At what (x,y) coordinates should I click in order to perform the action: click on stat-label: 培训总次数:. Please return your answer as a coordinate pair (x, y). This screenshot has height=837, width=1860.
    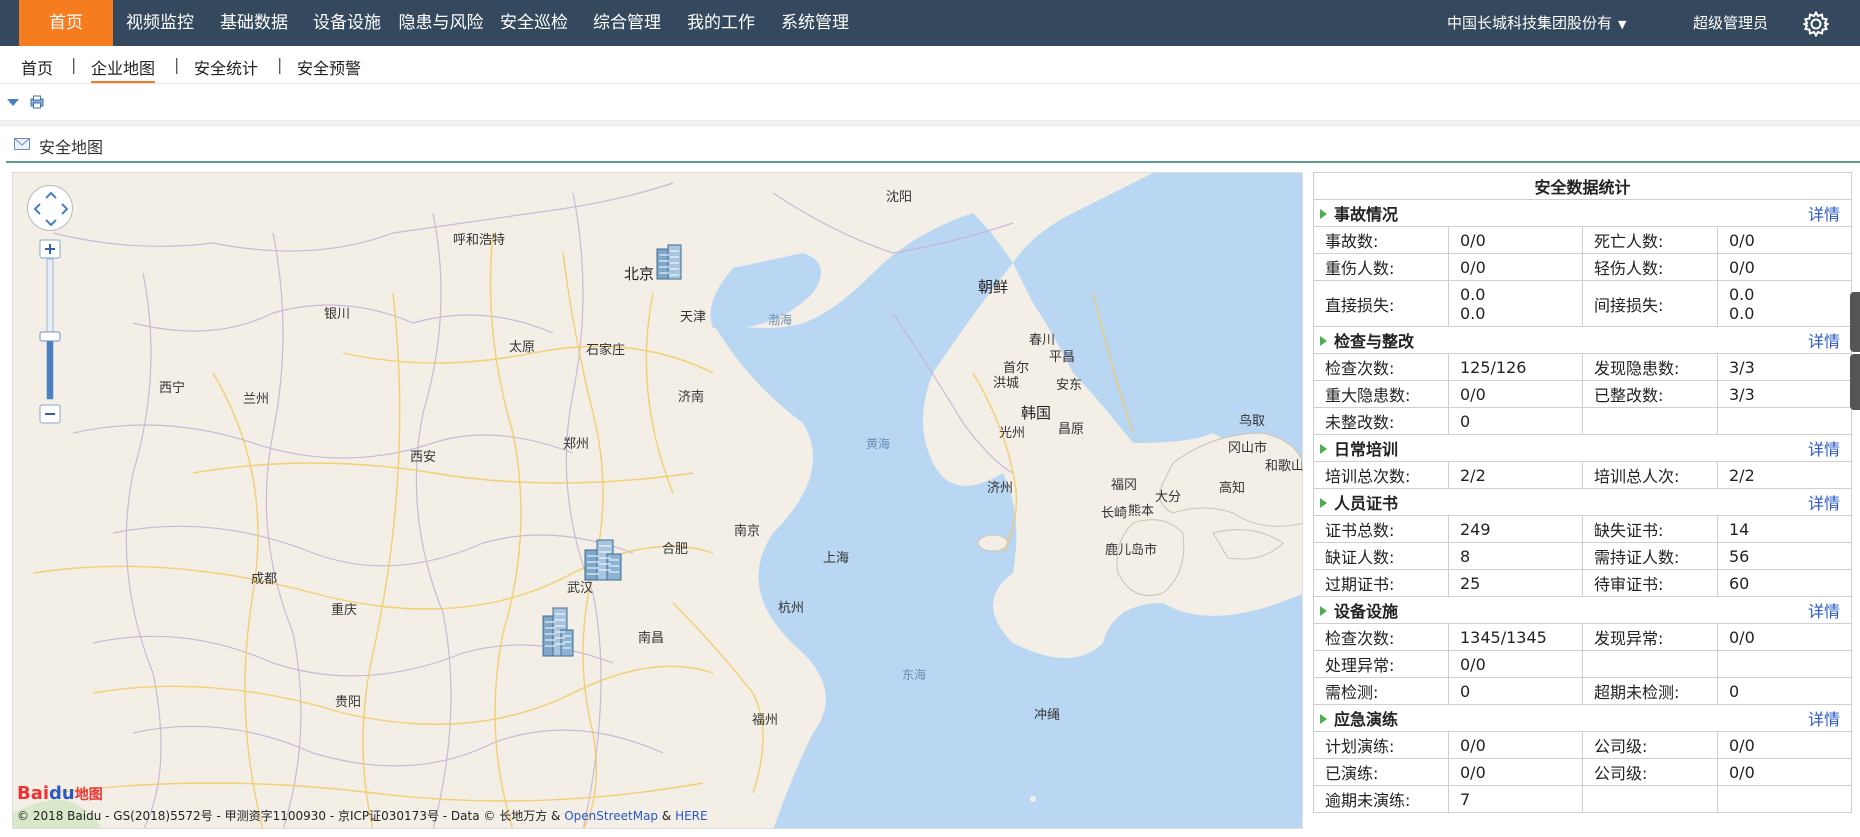
    Looking at the image, I should click on (1381, 475).